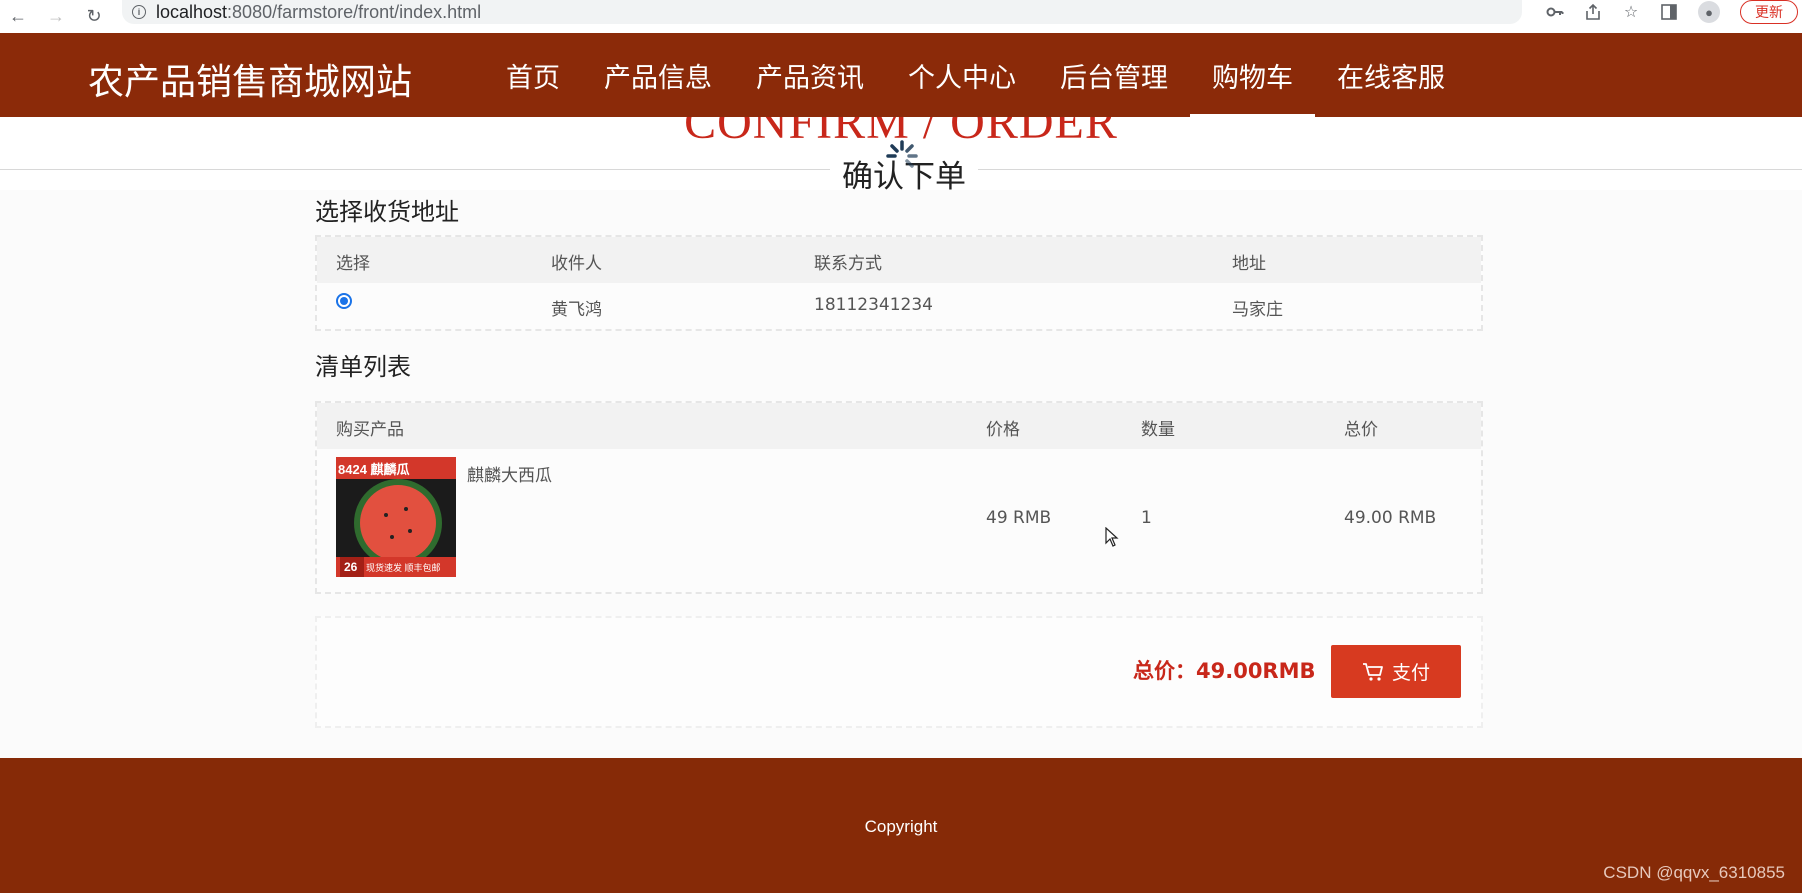 Image resolution: width=1802 pixels, height=893 pixels. I want to click on side-panel-icon, so click(1669, 12).